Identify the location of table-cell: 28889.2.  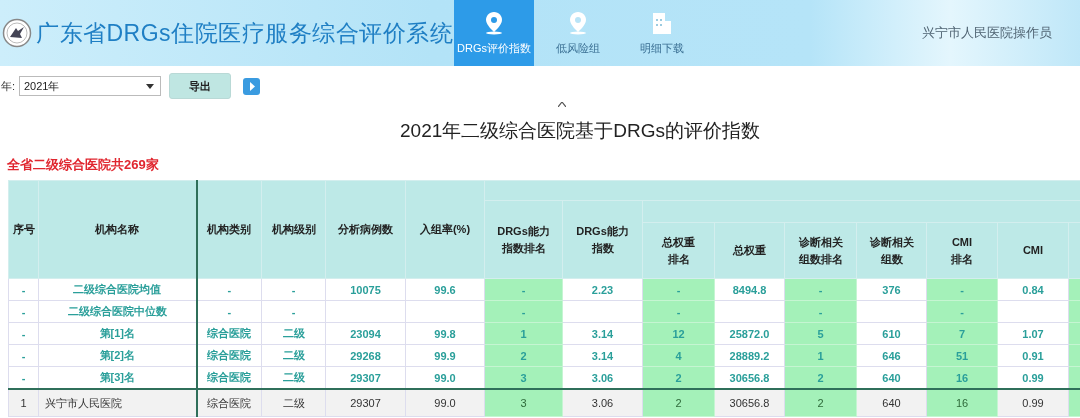
(749, 355).